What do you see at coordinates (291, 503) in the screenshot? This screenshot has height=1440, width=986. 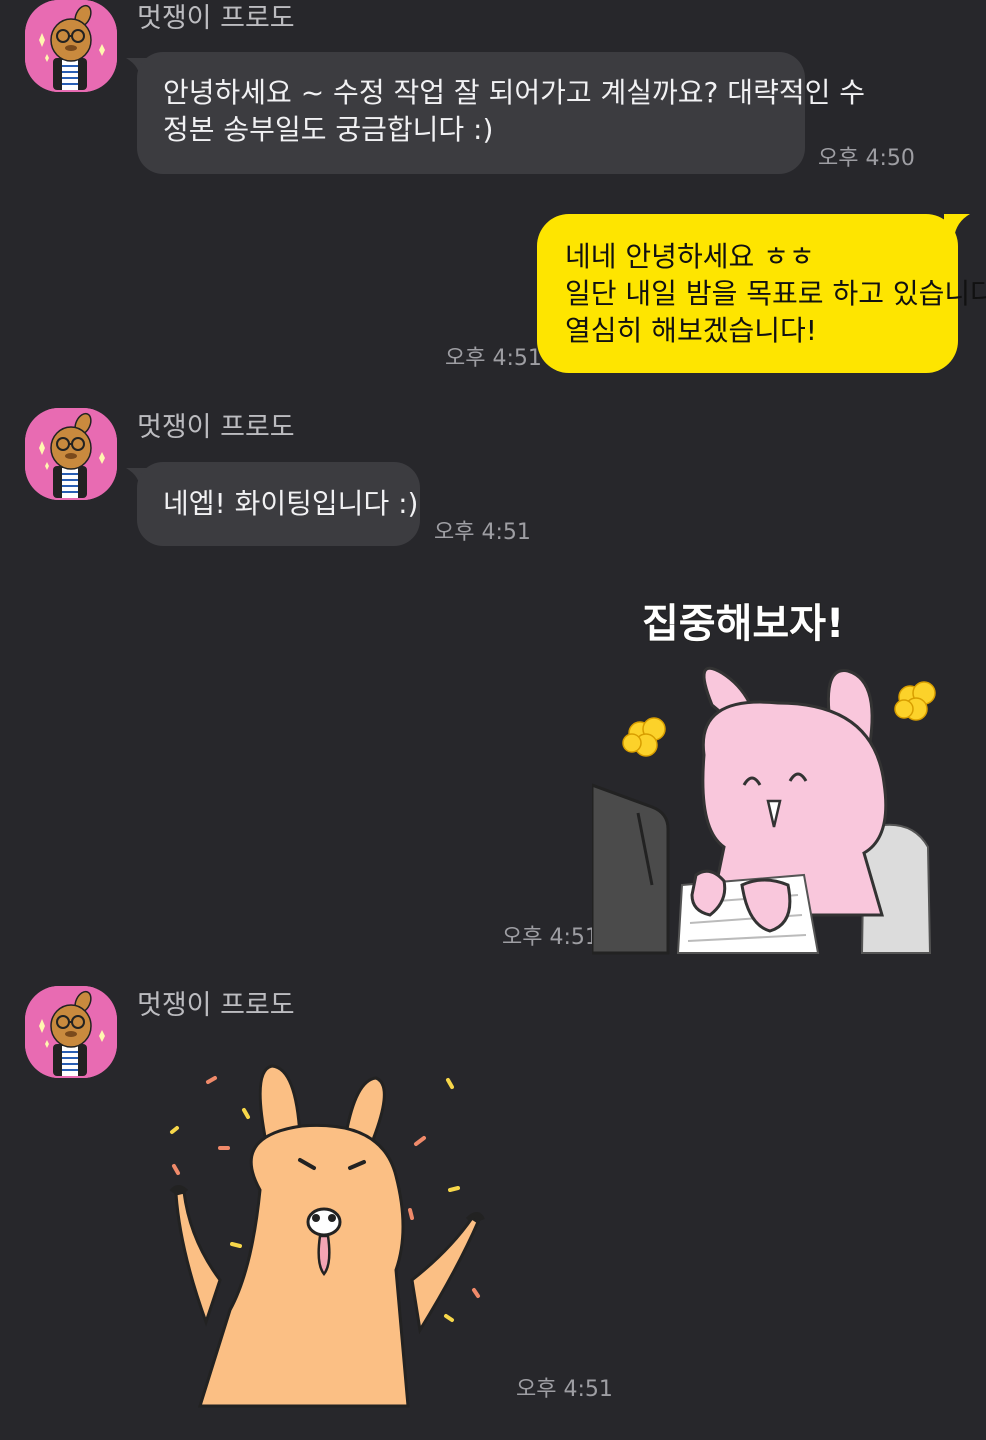 I see `message-line: 네엡! 화이팅입니다 :)` at bounding box center [291, 503].